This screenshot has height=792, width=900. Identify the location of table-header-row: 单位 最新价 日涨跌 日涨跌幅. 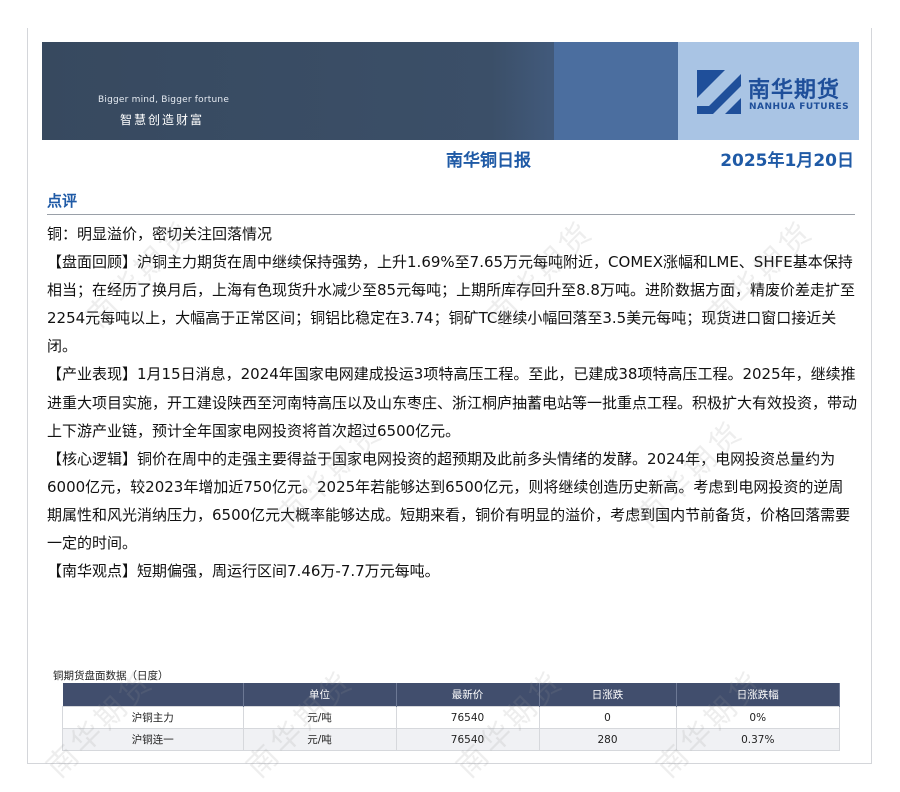
(451, 695).